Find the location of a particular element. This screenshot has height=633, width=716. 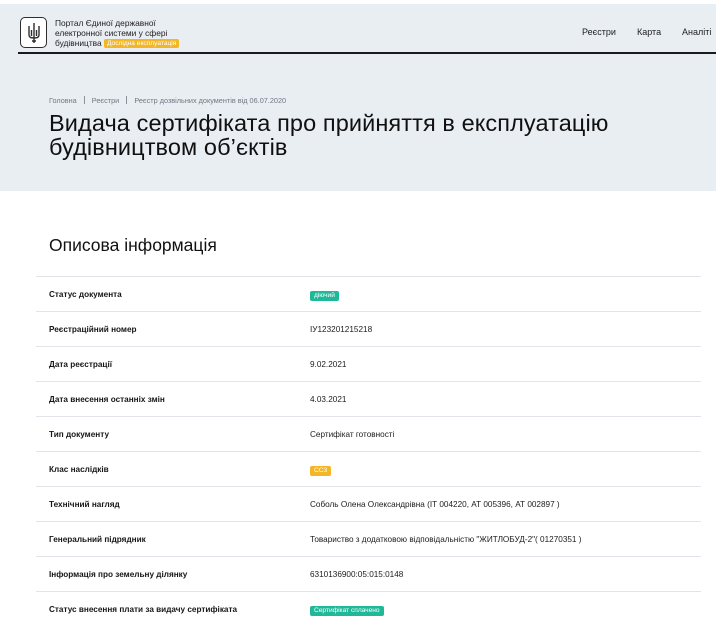

table-row: Статус документа діючий is located at coordinates (368, 293).